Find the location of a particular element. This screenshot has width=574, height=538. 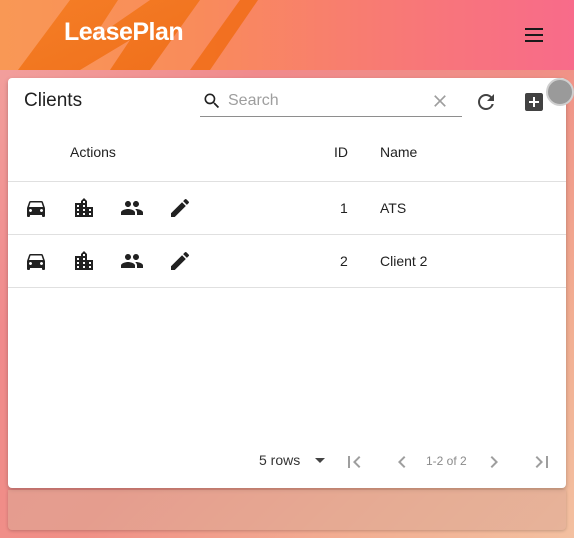

header-divider is located at coordinates (287, 181).